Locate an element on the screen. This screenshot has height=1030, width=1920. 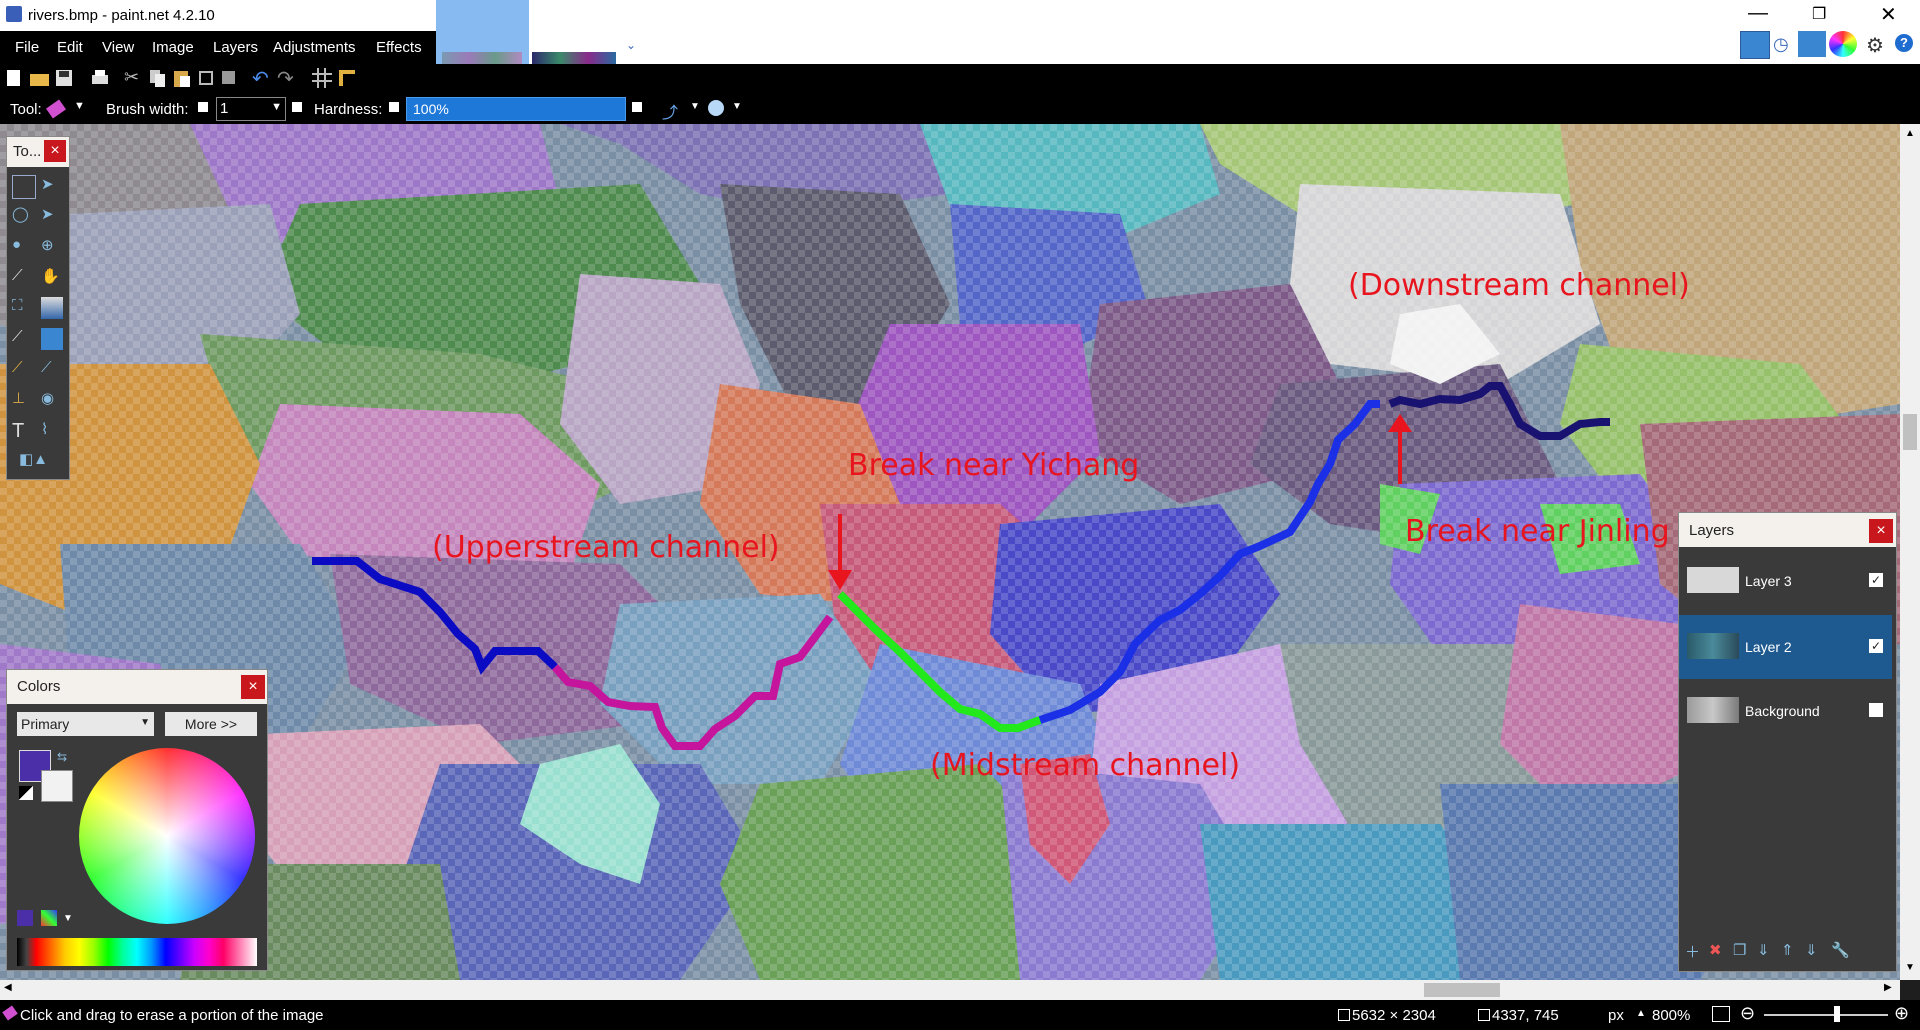
palette-swatches is located at coordinates (137, 952).